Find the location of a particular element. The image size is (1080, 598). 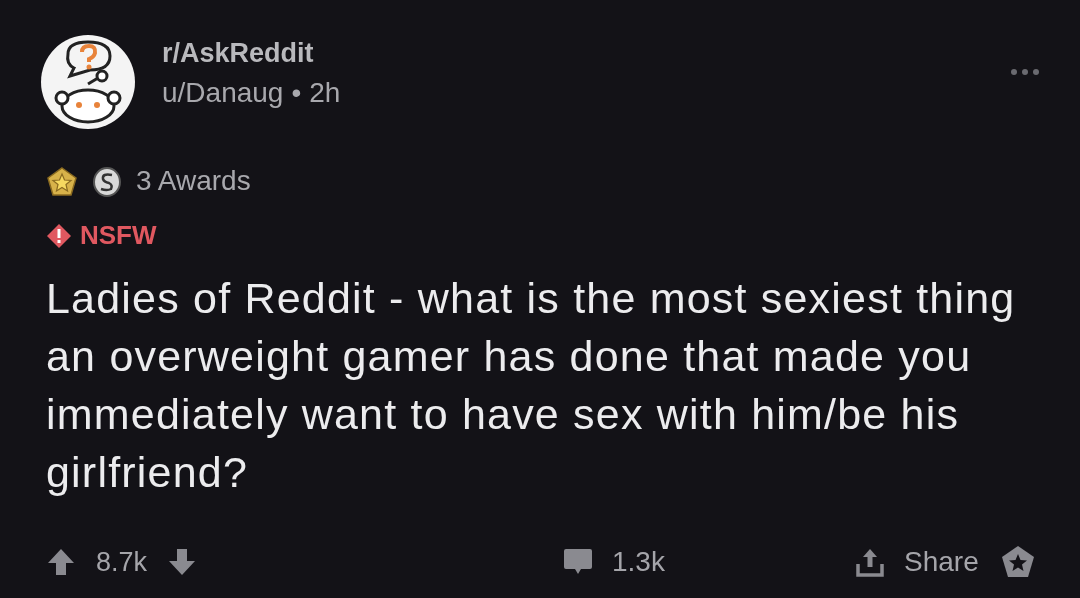

subreddit-avatar-icon is located at coordinates (88, 82).